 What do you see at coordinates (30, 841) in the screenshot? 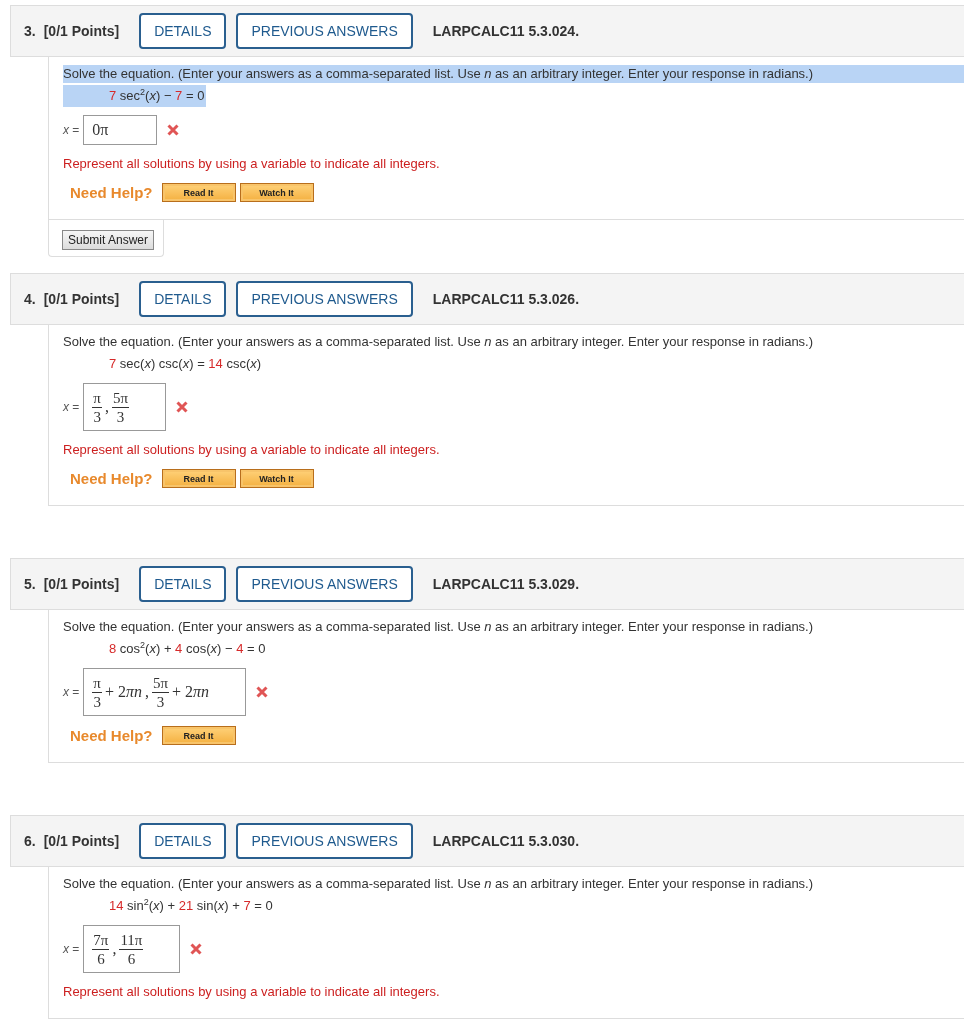
I see `question-number: 6.` at bounding box center [30, 841].